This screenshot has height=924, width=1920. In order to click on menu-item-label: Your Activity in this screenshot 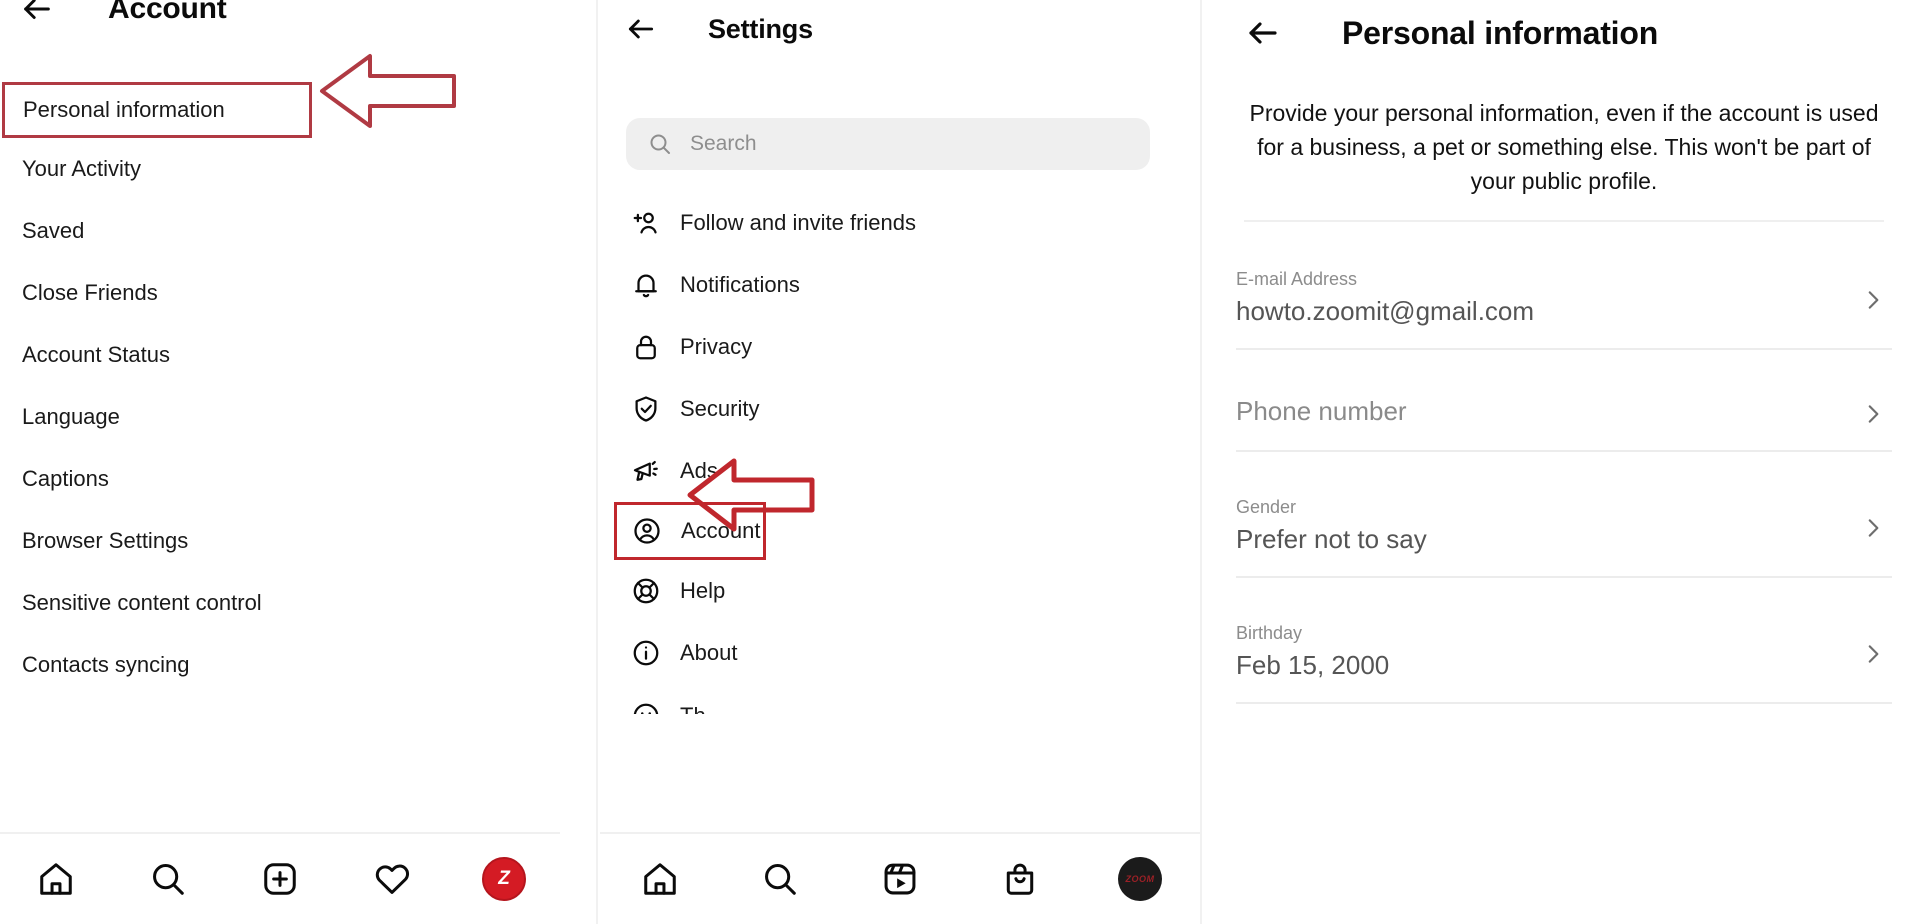, I will do `click(82, 168)`.